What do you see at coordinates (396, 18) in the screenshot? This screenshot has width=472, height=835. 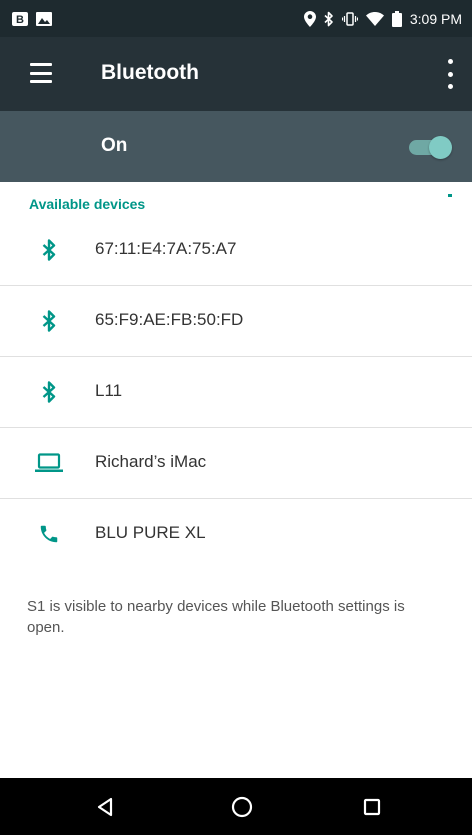 I see `battery-icon` at bounding box center [396, 18].